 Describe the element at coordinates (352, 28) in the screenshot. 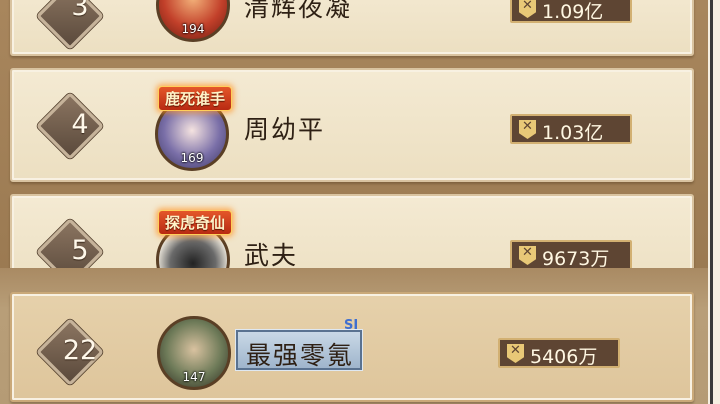

I see `leaderboard-row-rank-3: 3 194 清辉夜凝 1.09亿` at that location.